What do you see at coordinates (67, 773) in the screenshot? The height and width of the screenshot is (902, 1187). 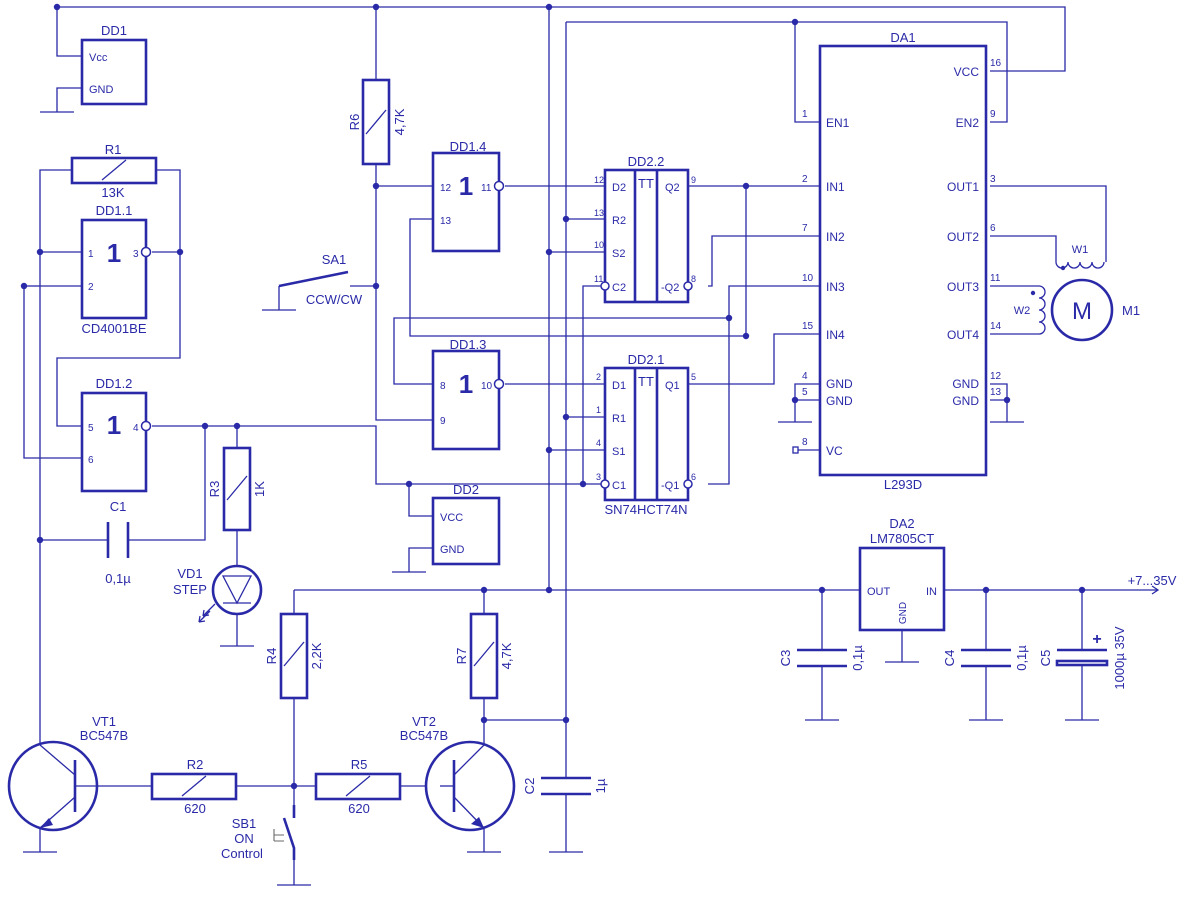 I see `transistor-vt1: VT1 BC547B` at bounding box center [67, 773].